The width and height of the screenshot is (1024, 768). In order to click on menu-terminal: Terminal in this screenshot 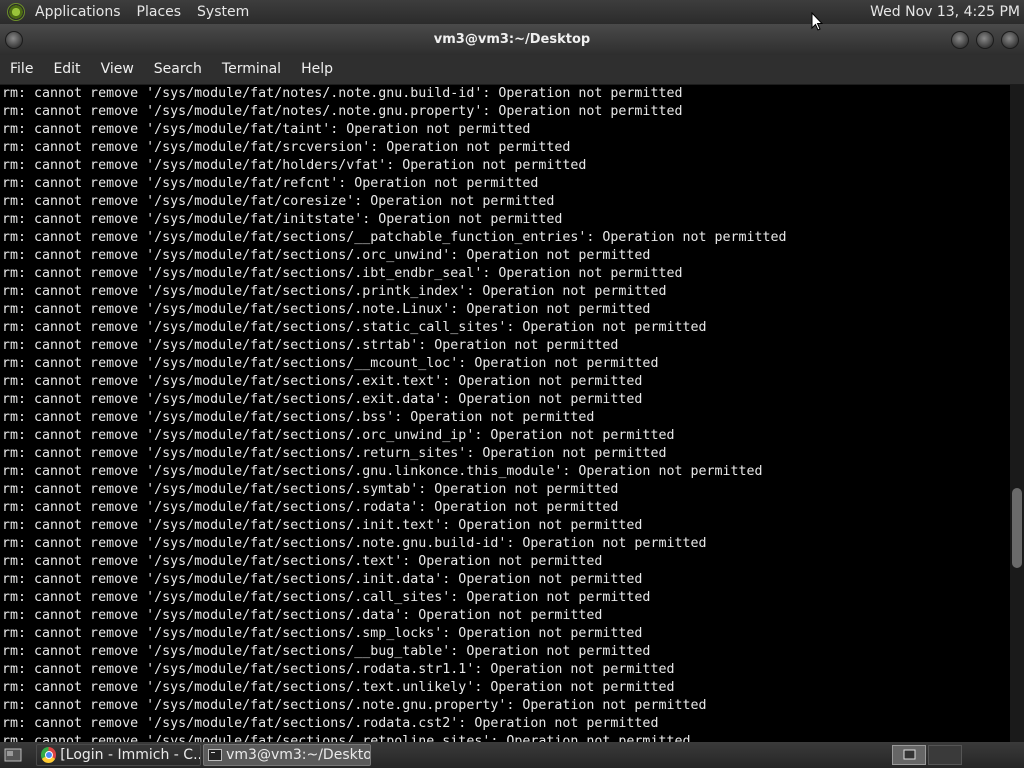, I will do `click(251, 69)`.